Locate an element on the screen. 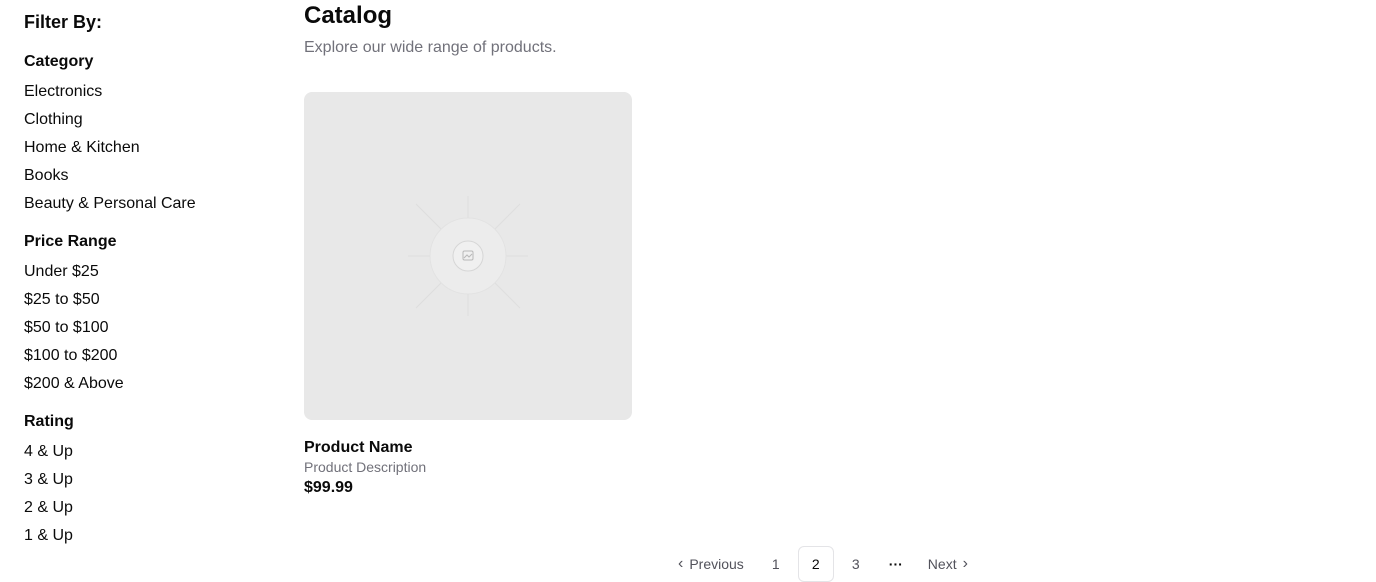  rating-title: Rating is located at coordinates (49, 421).